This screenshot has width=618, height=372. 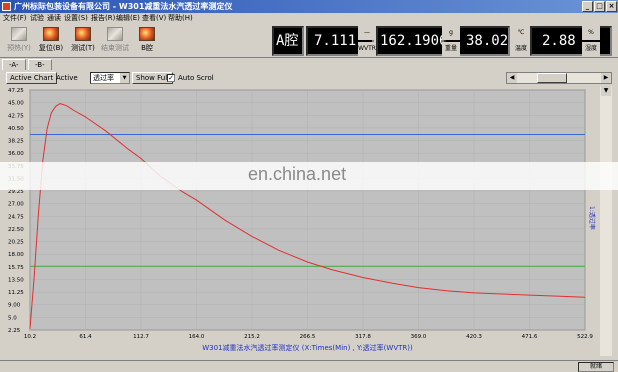 What do you see at coordinates (592, 218) in the screenshot?
I see `y-axis-label-right: 1:透过率` at bounding box center [592, 218].